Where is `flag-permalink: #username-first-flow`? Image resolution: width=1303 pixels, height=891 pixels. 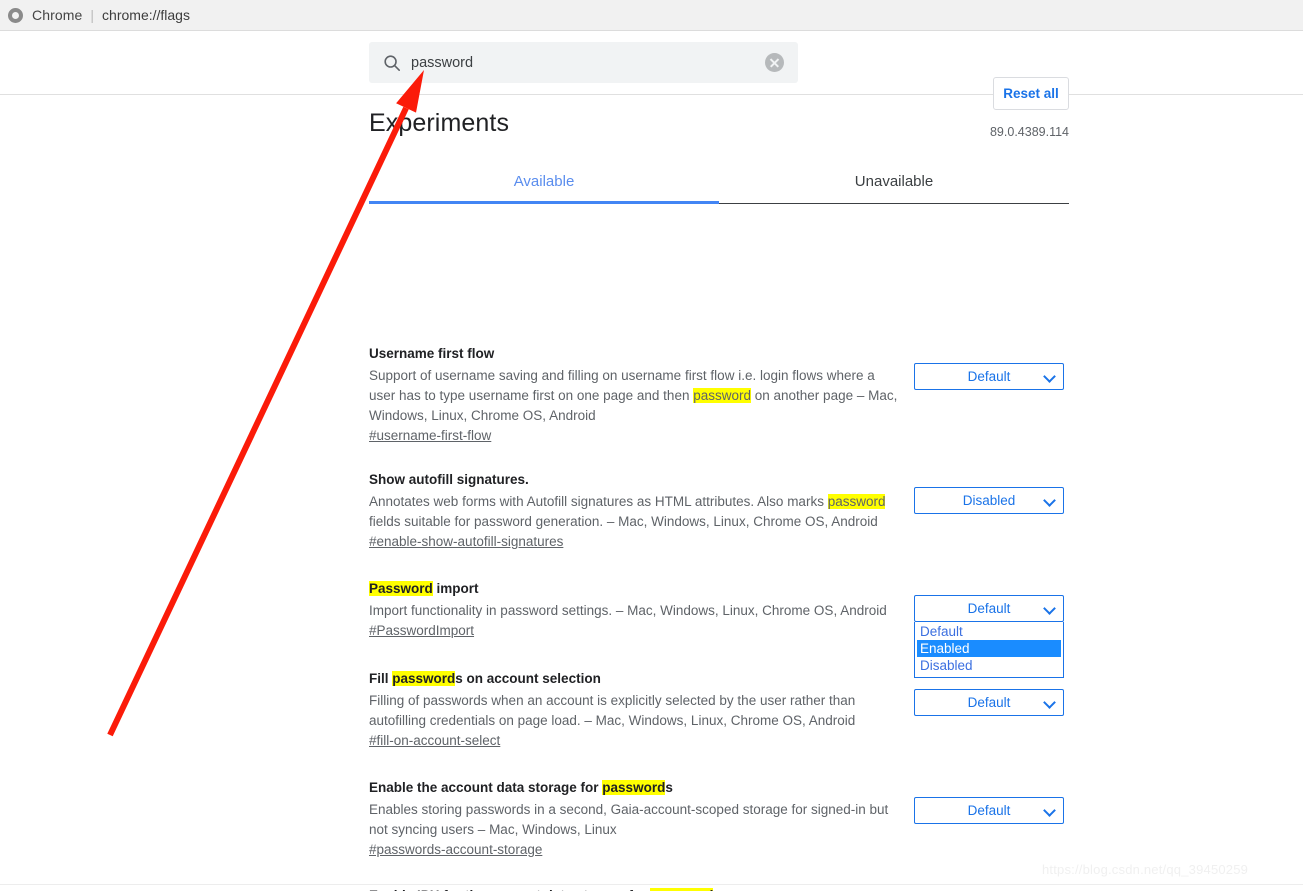
flag-permalink: #username-first-flow is located at coordinates (430, 435).